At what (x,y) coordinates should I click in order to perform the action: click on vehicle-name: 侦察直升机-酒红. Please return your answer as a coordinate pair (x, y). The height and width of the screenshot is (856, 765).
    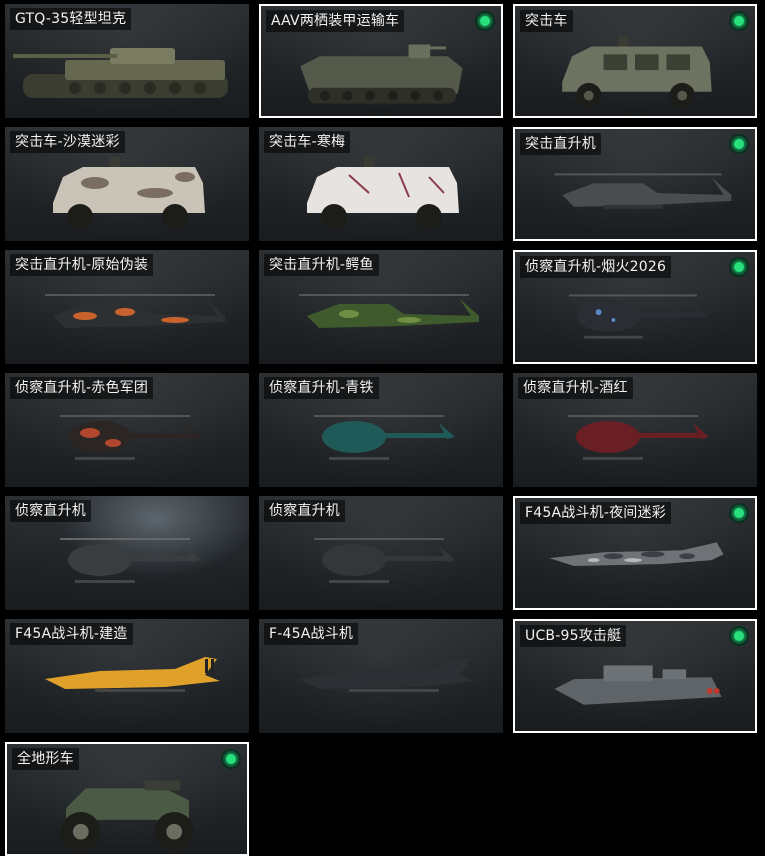
    Looking at the image, I should click on (575, 388).